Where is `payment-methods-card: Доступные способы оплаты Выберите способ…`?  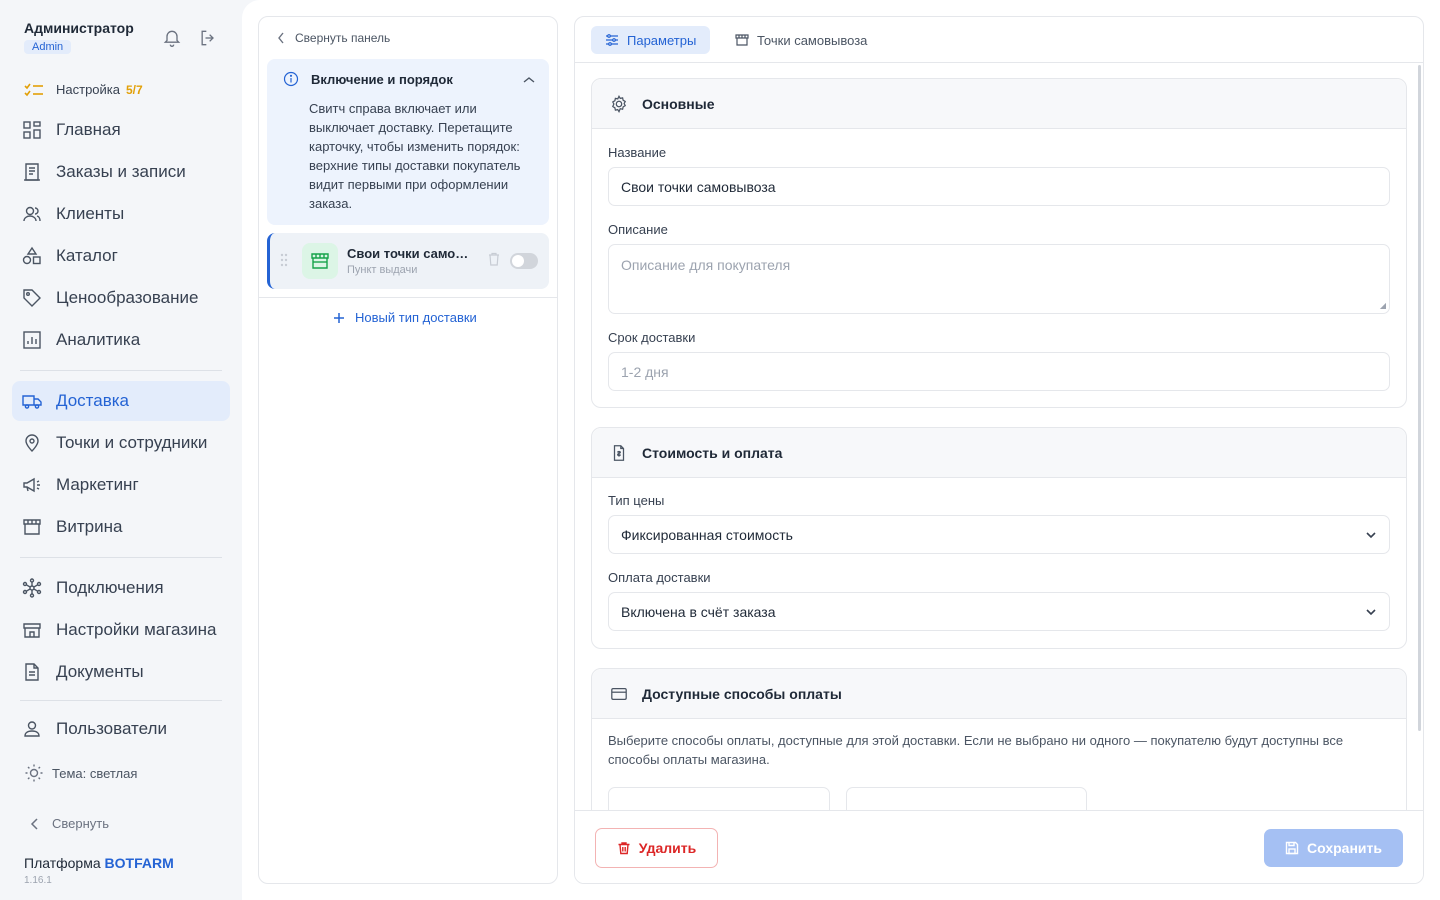
payment-methods-card: Доступные способы оплаты Выберите способ… is located at coordinates (999, 739).